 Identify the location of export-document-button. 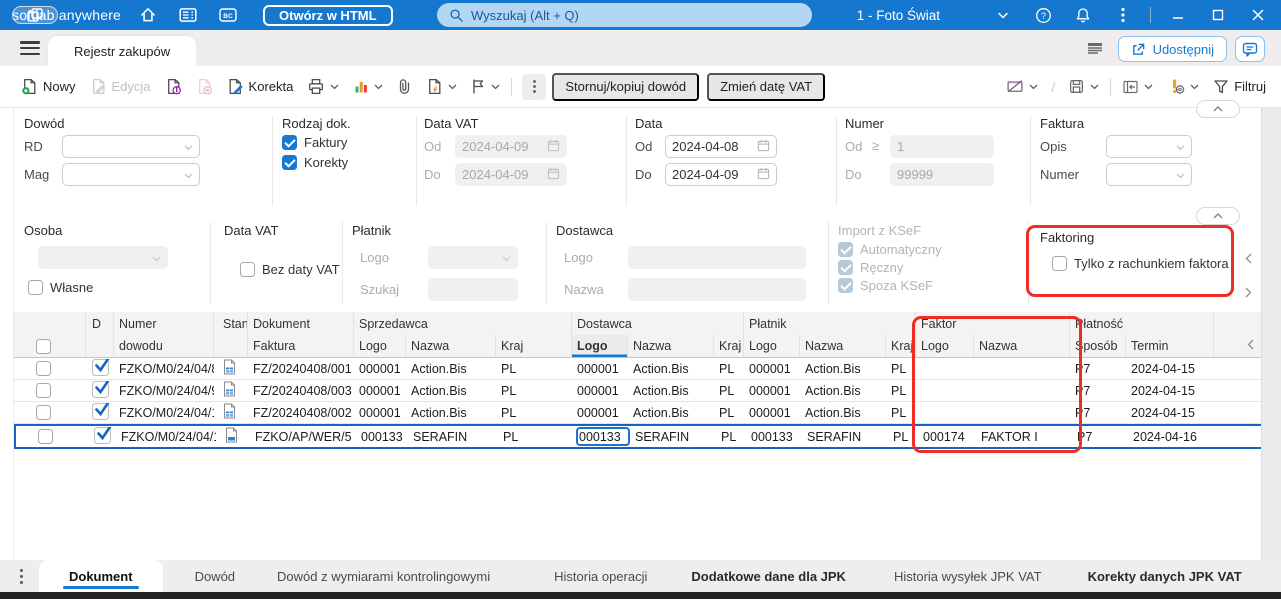
(1083, 87).